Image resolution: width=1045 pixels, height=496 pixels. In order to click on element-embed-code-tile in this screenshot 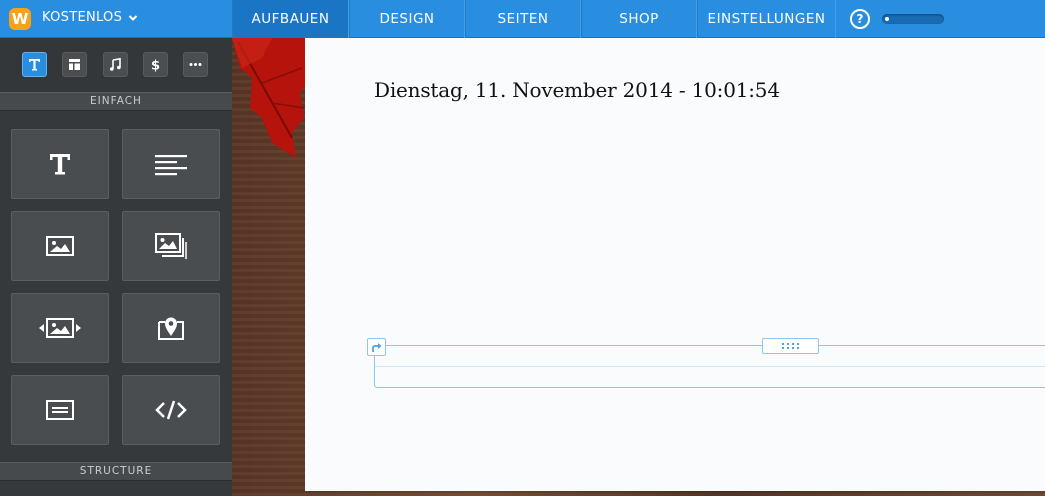, I will do `click(171, 410)`.